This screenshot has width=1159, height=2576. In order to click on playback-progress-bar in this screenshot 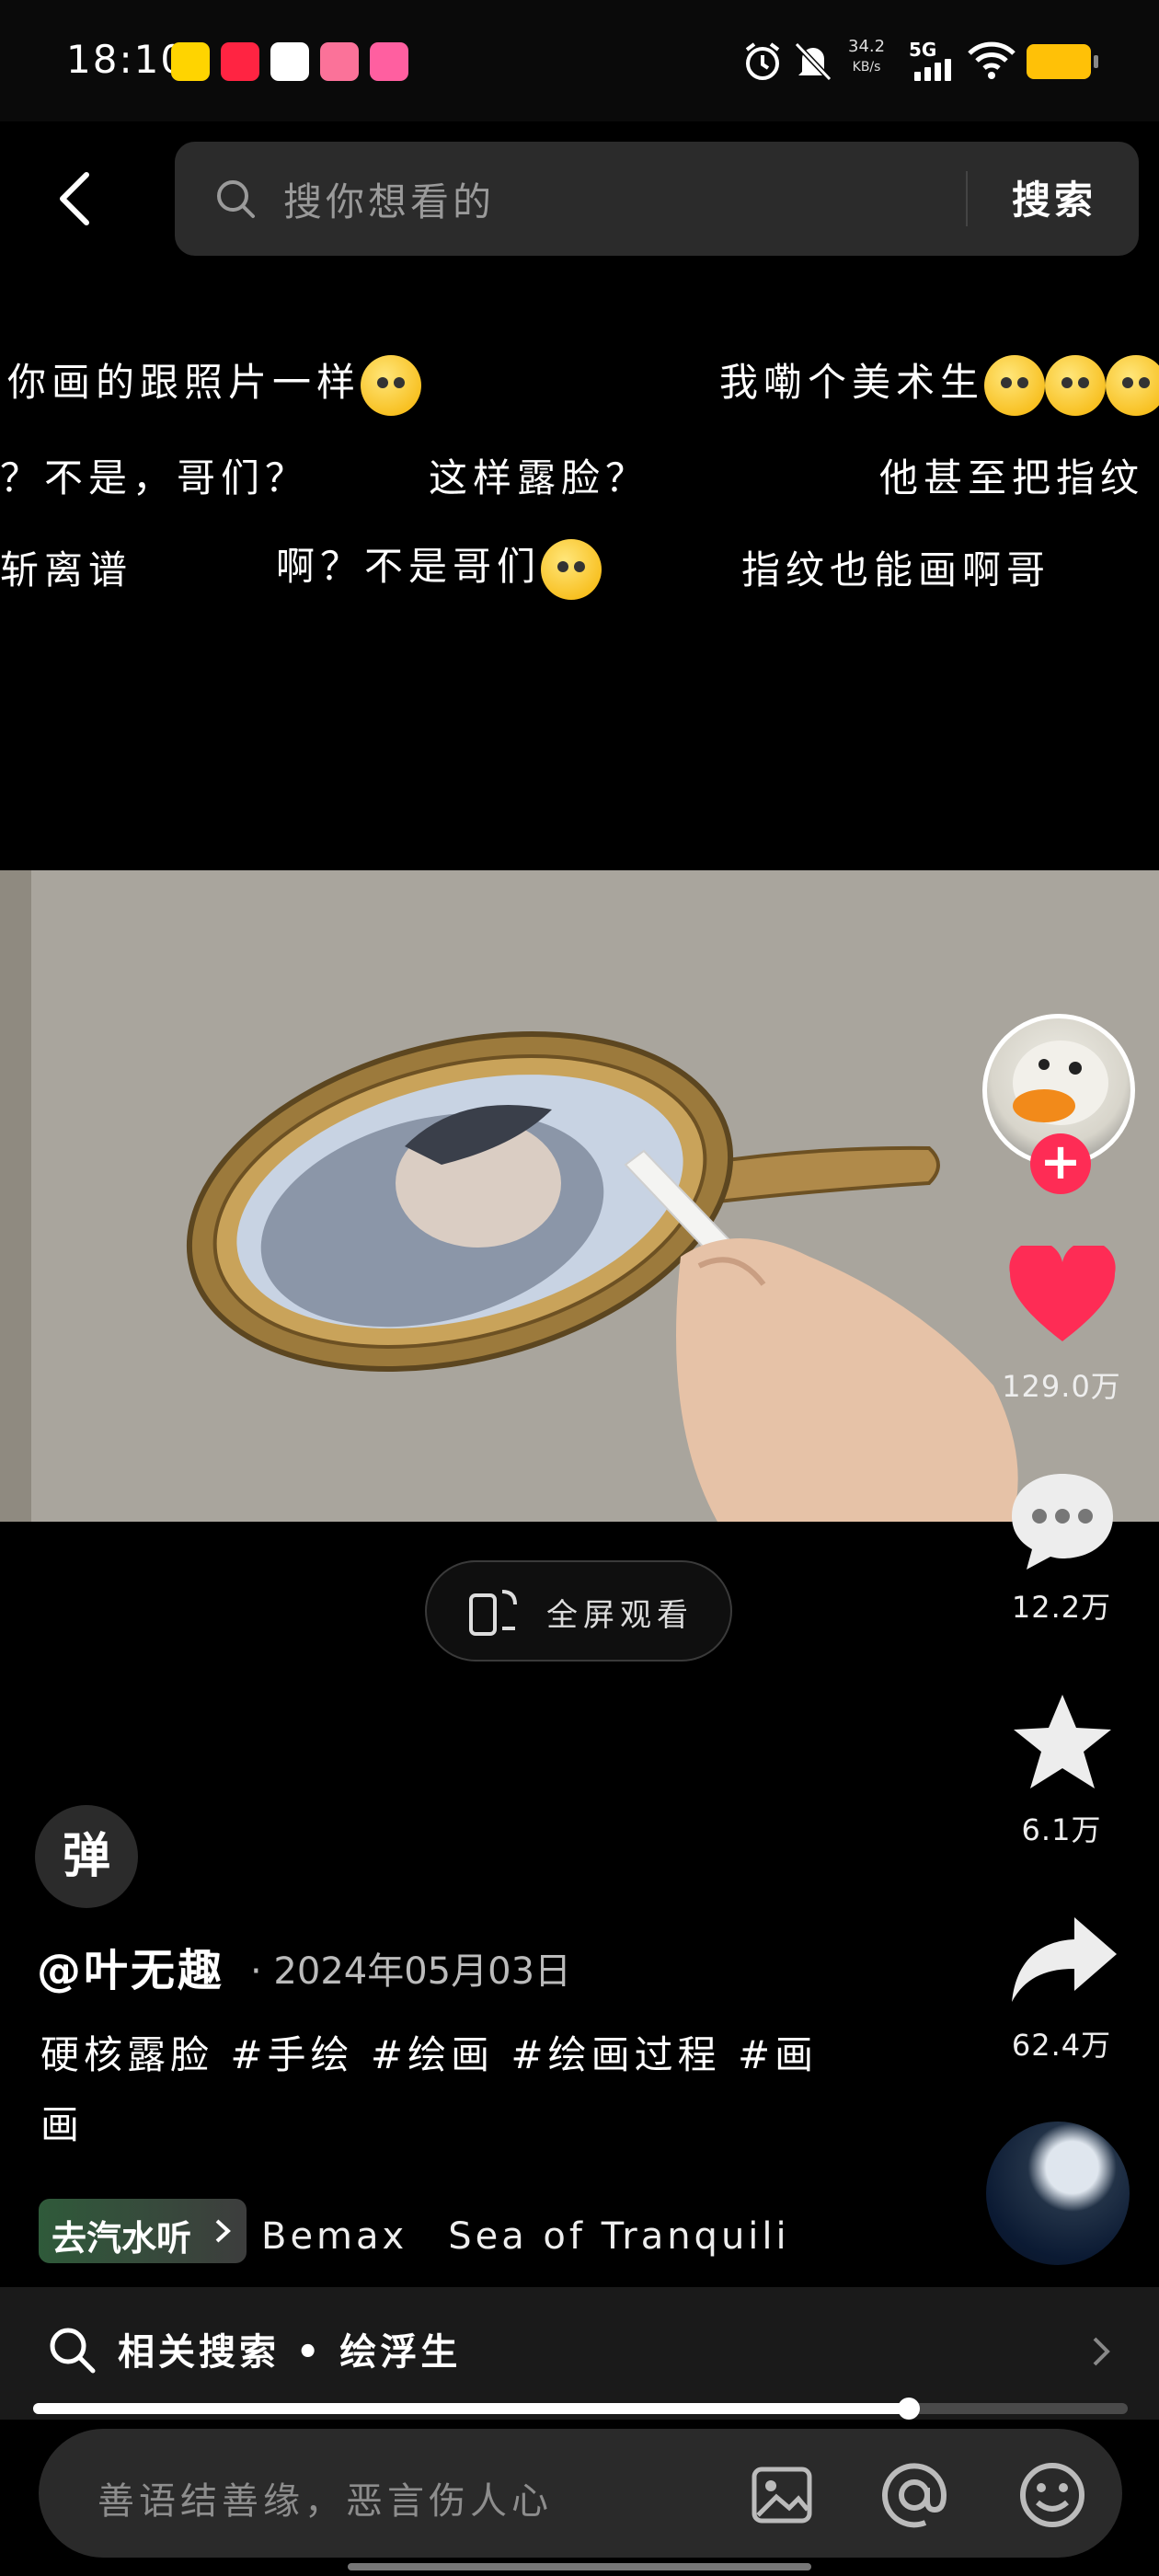, I will do `click(580, 2409)`.